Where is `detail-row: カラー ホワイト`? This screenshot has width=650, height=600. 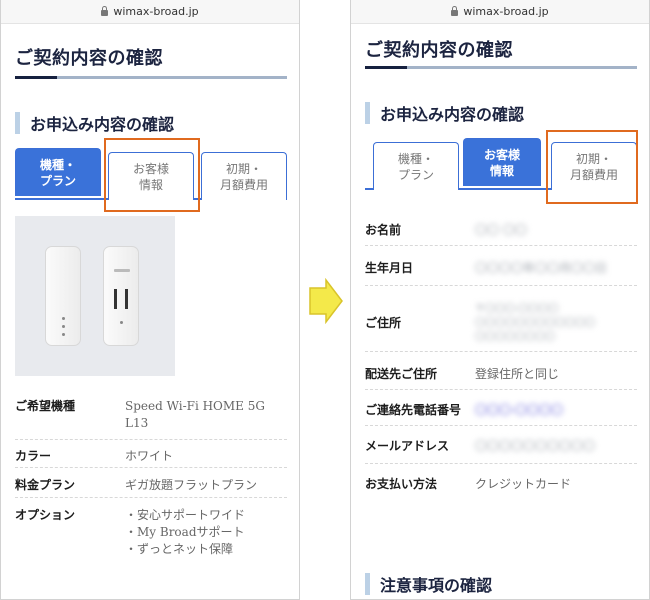 detail-row: カラー ホワイト is located at coordinates (151, 454).